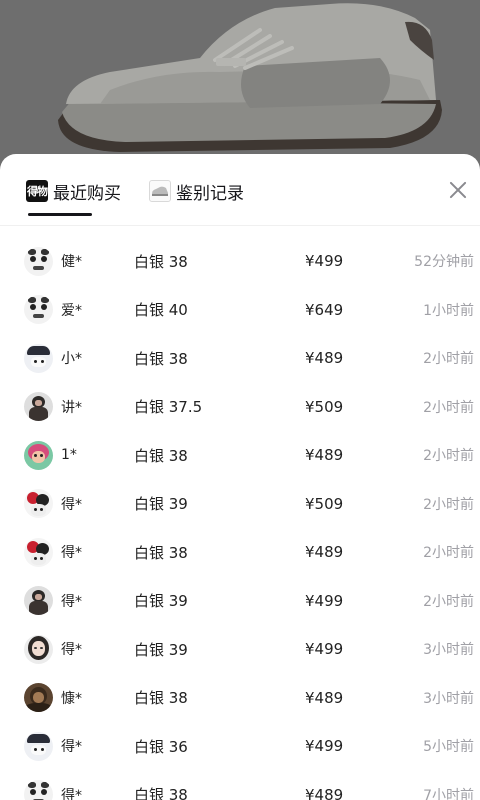 This screenshot has width=480, height=800. I want to click on tab-recent-purchases: 得物 最近购买, so click(73, 191).